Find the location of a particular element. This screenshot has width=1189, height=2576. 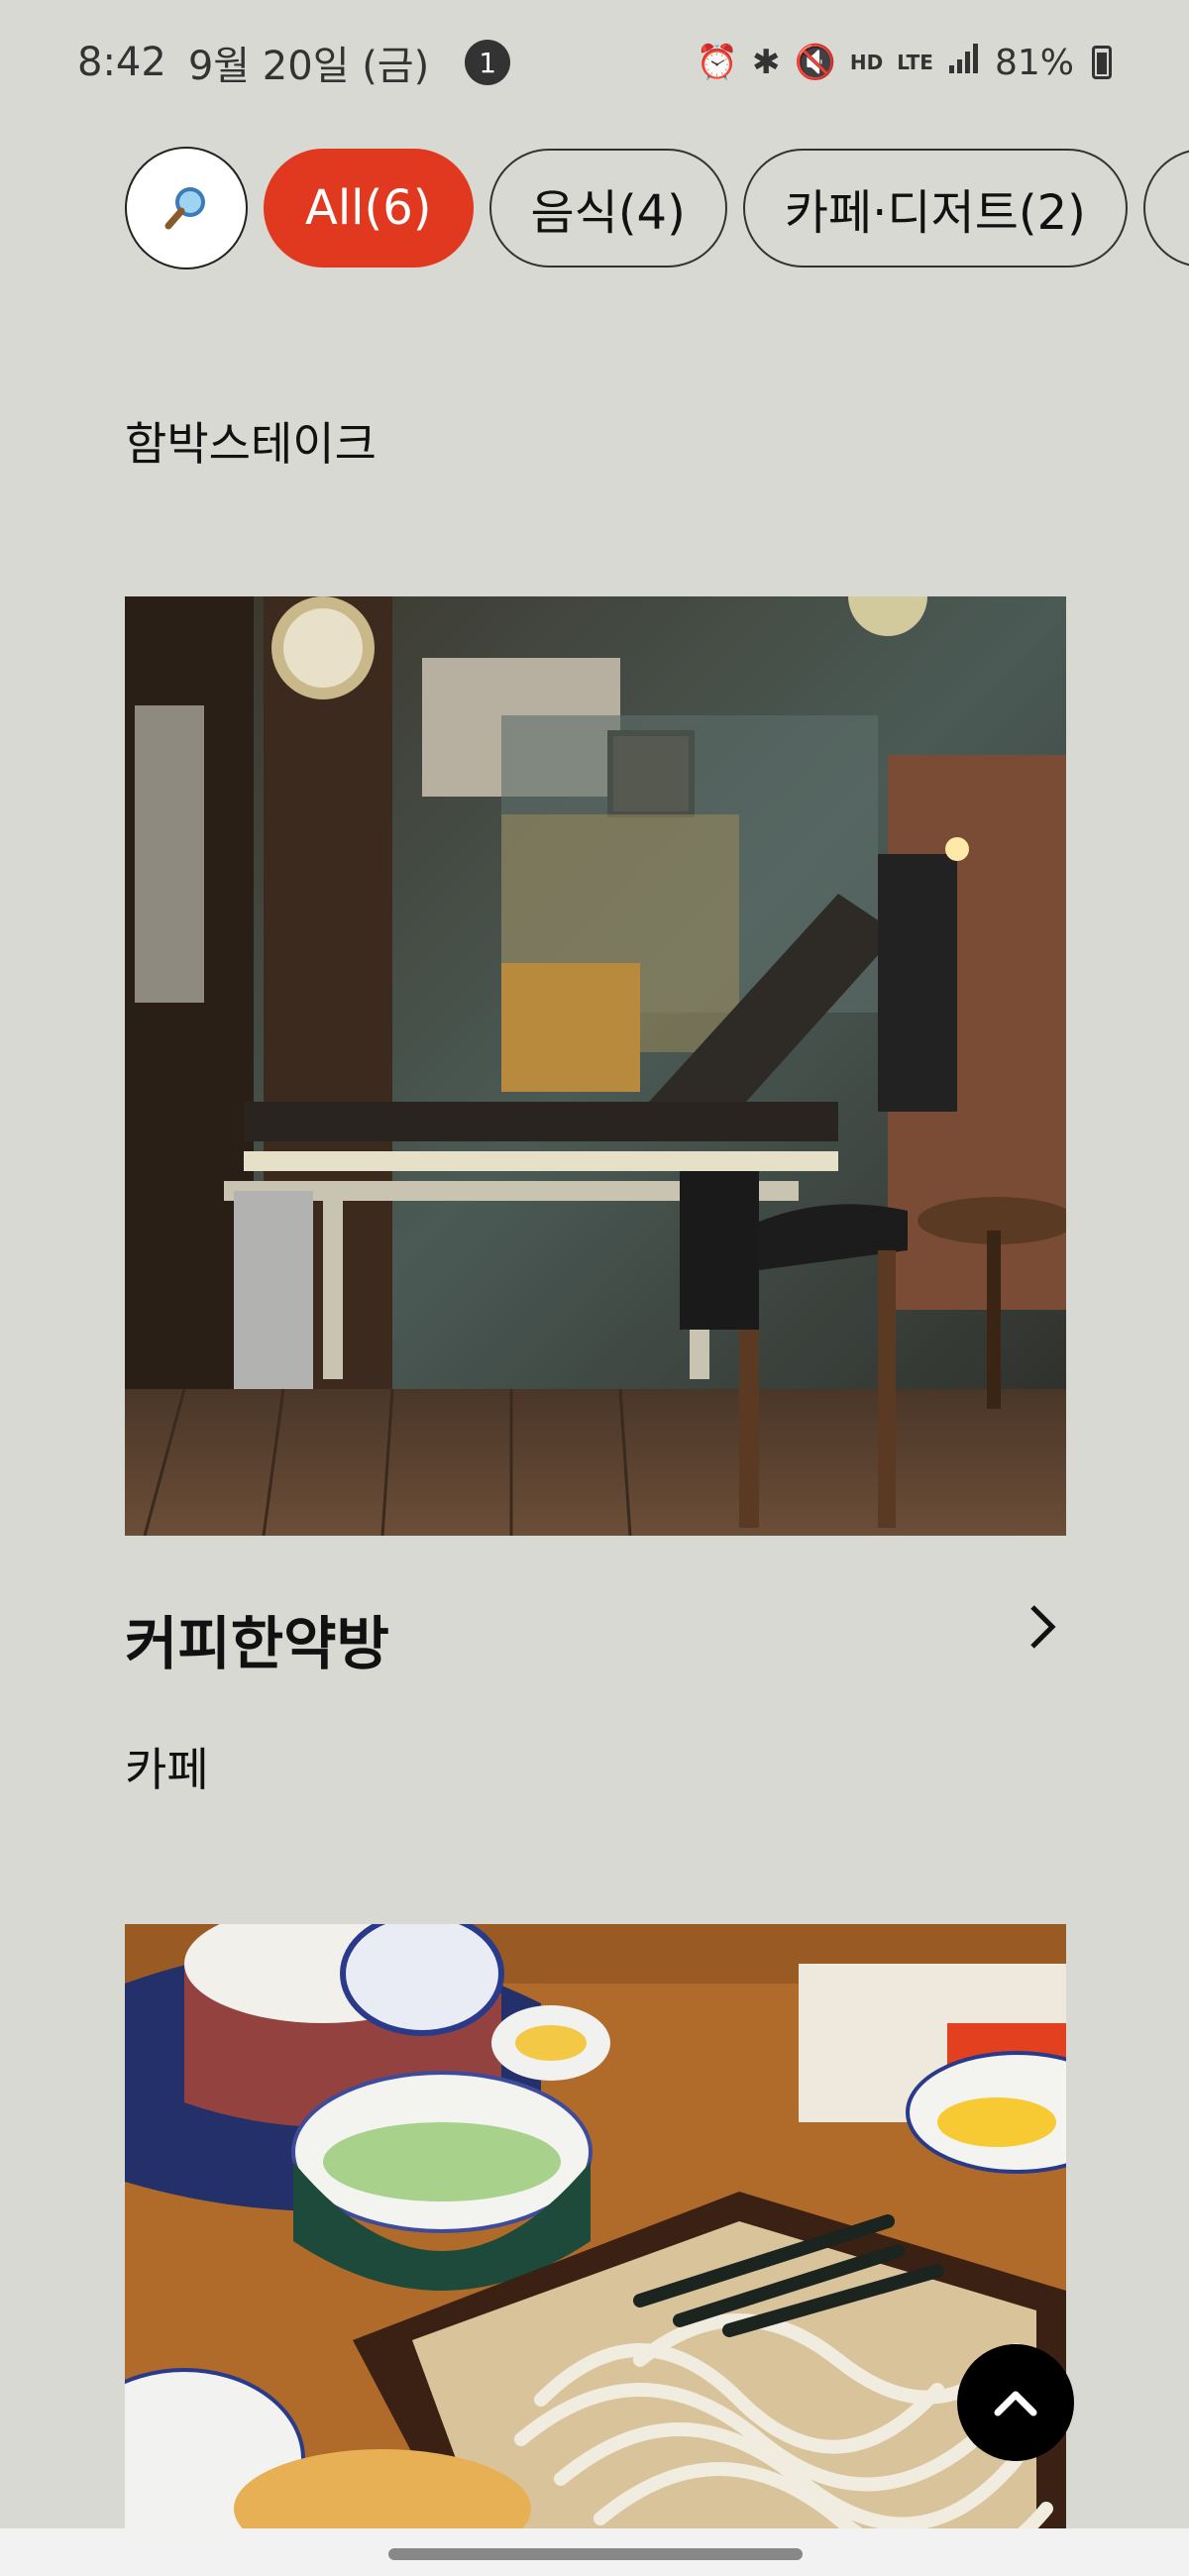

place-category: 카페 is located at coordinates (167, 1769).